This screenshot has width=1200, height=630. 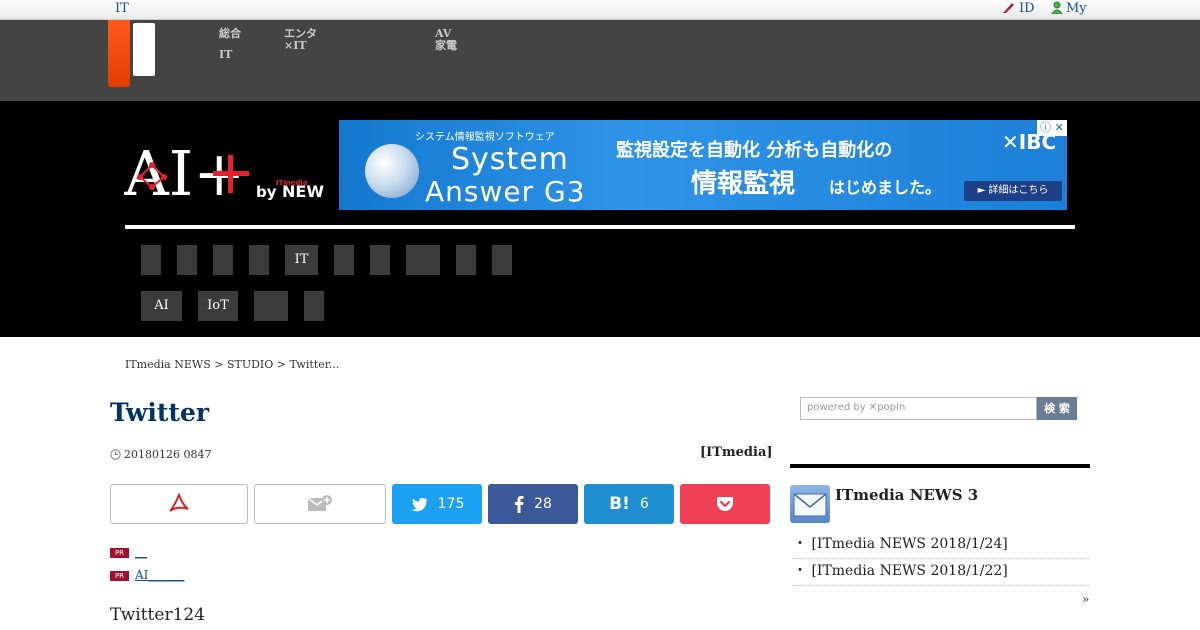 I want to click on mail-add-icon, so click(x=319, y=503).